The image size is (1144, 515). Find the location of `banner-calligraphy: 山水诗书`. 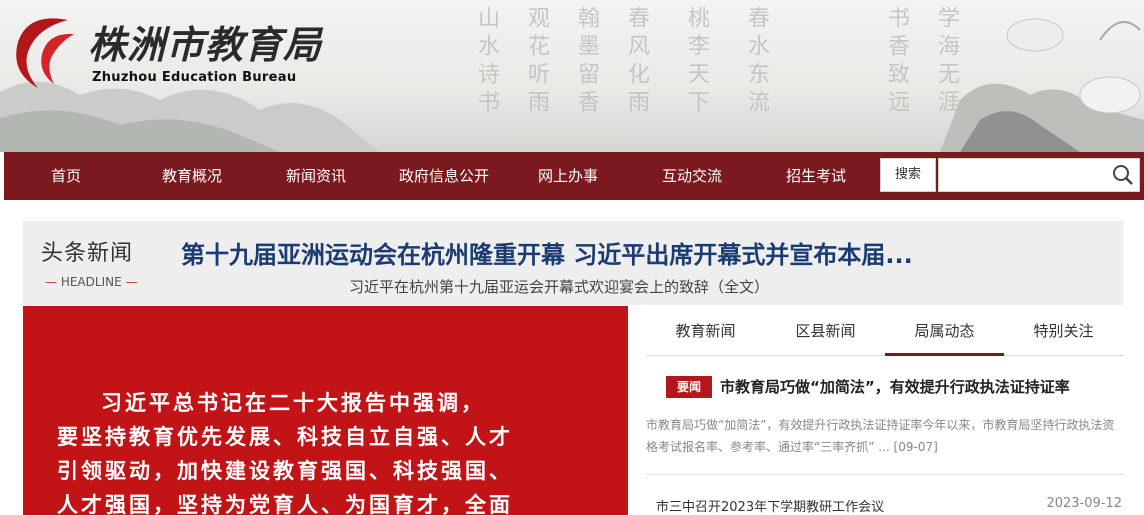

banner-calligraphy: 山水诗书 is located at coordinates (486, 62).